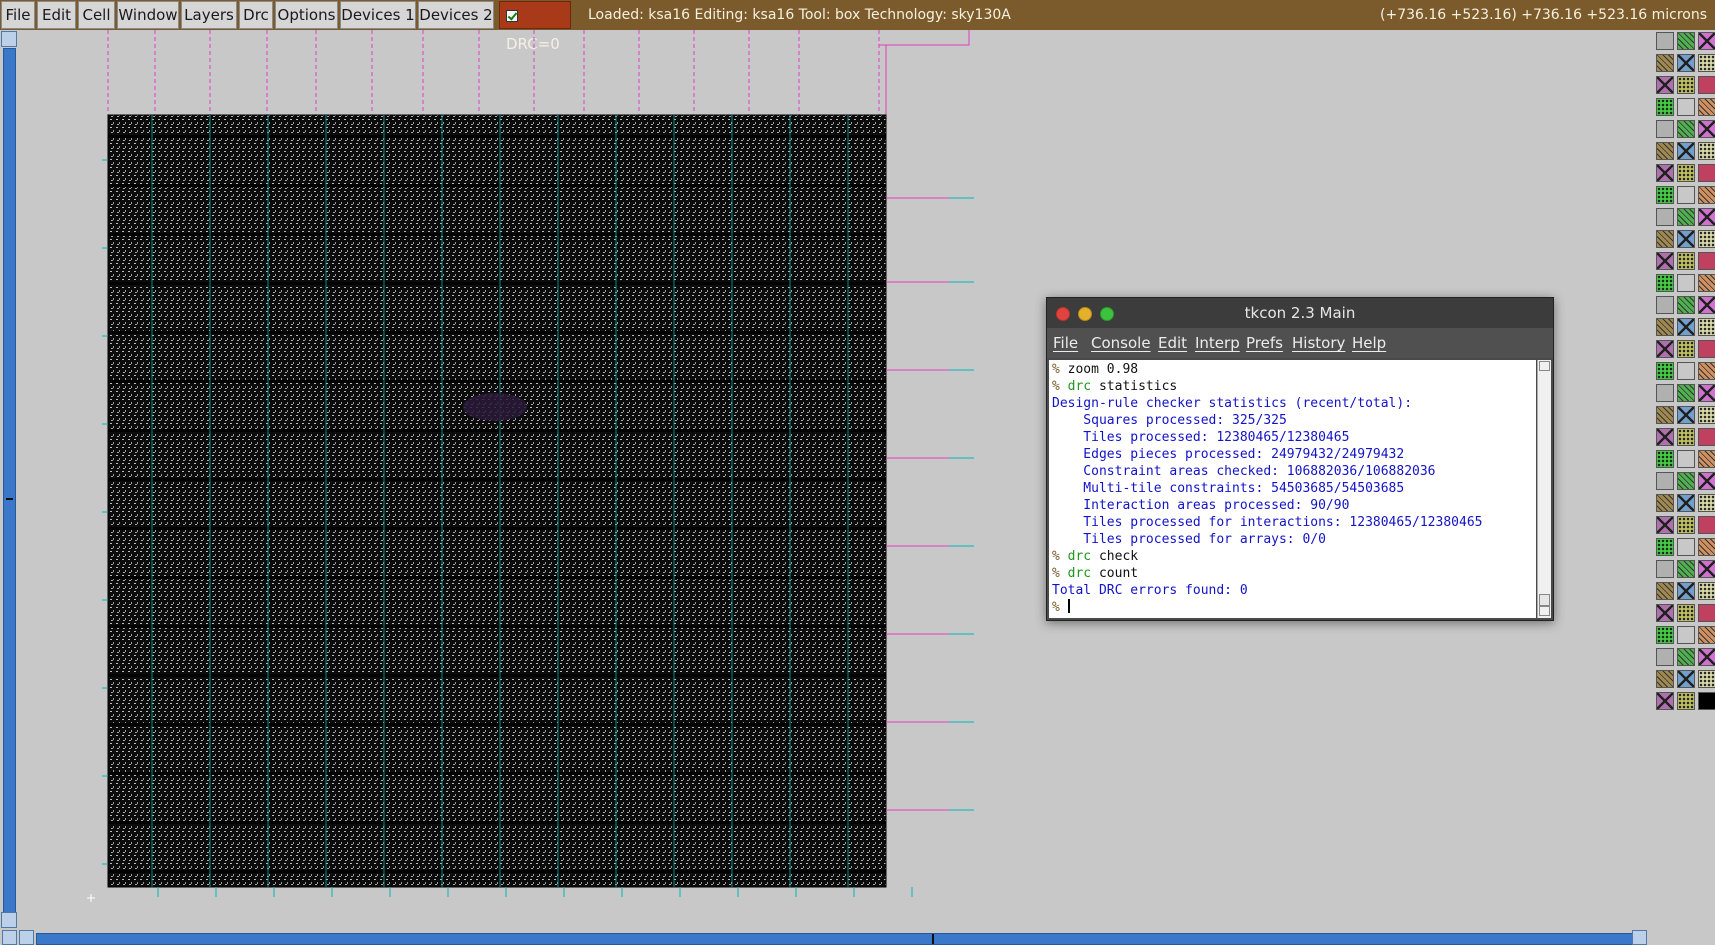 This screenshot has width=1715, height=945. Describe the element at coordinates (1085, 314) in the screenshot. I see `minimize-icon` at that location.